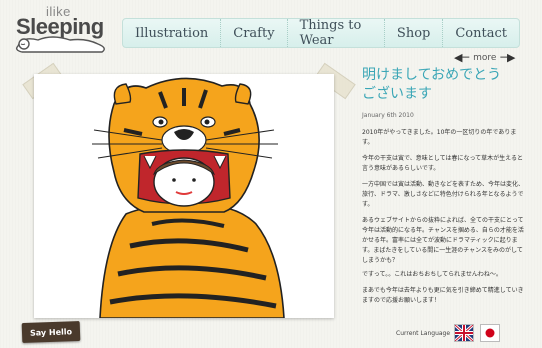 The image size is (542, 348). Describe the element at coordinates (51, 332) in the screenshot. I see `say-hello-button: Say Hello` at that location.